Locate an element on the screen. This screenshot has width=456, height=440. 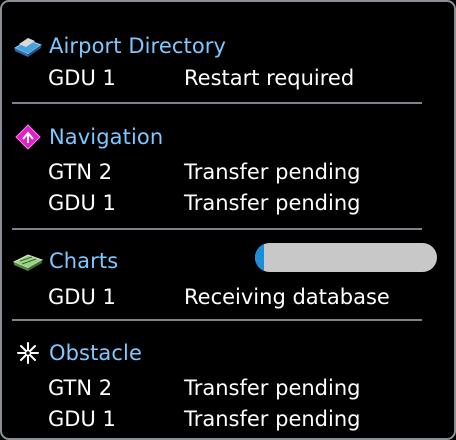
section-header-charts: Charts is located at coordinates (65, 261).